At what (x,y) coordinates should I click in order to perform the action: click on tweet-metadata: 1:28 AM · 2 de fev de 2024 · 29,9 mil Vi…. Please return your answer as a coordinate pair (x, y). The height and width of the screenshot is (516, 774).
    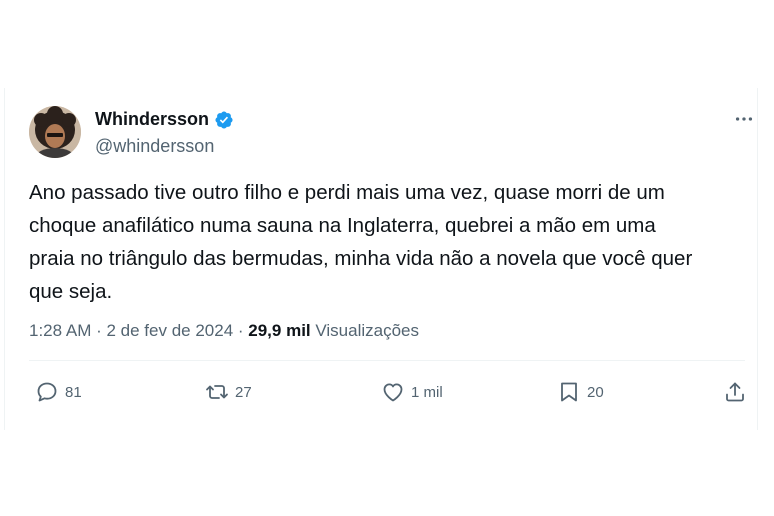
    Looking at the image, I should click on (224, 331).